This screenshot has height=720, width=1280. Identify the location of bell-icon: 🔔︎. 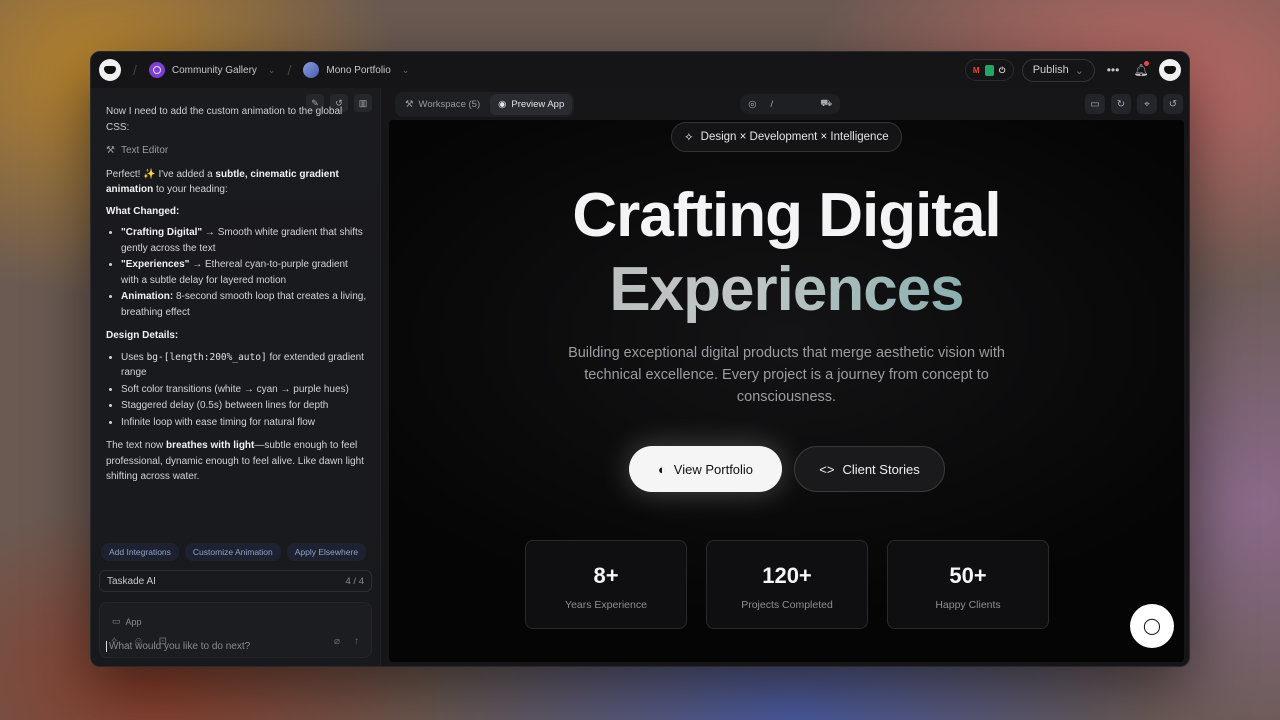
(1141, 69).